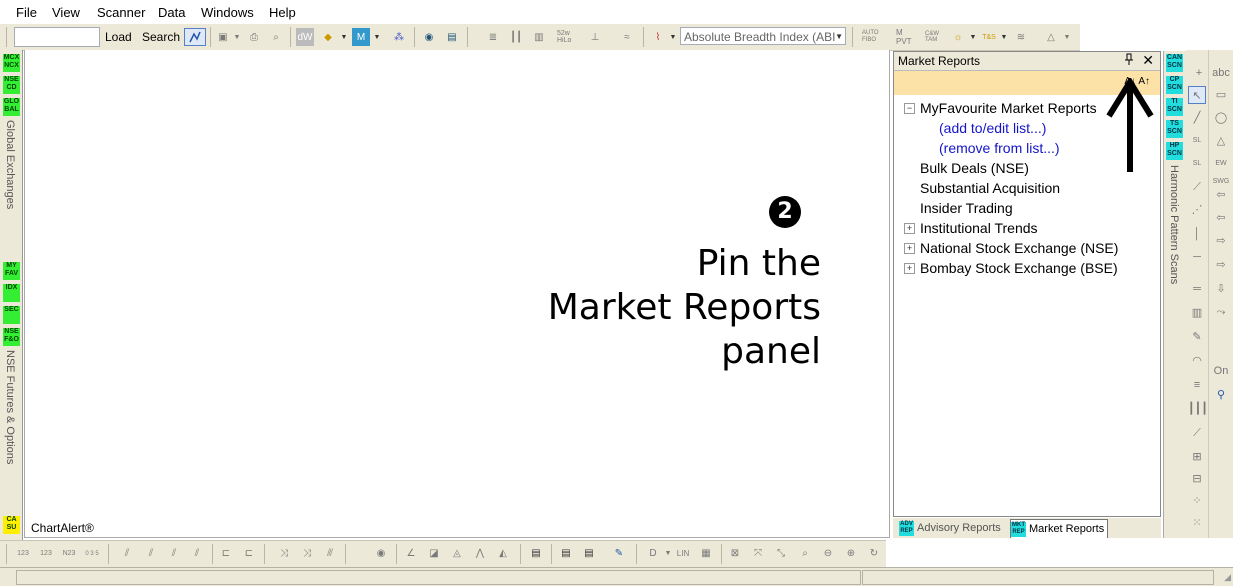  What do you see at coordinates (344, 37) in the screenshot?
I see `diamond-dropdown-icon: ▼` at bounding box center [344, 37].